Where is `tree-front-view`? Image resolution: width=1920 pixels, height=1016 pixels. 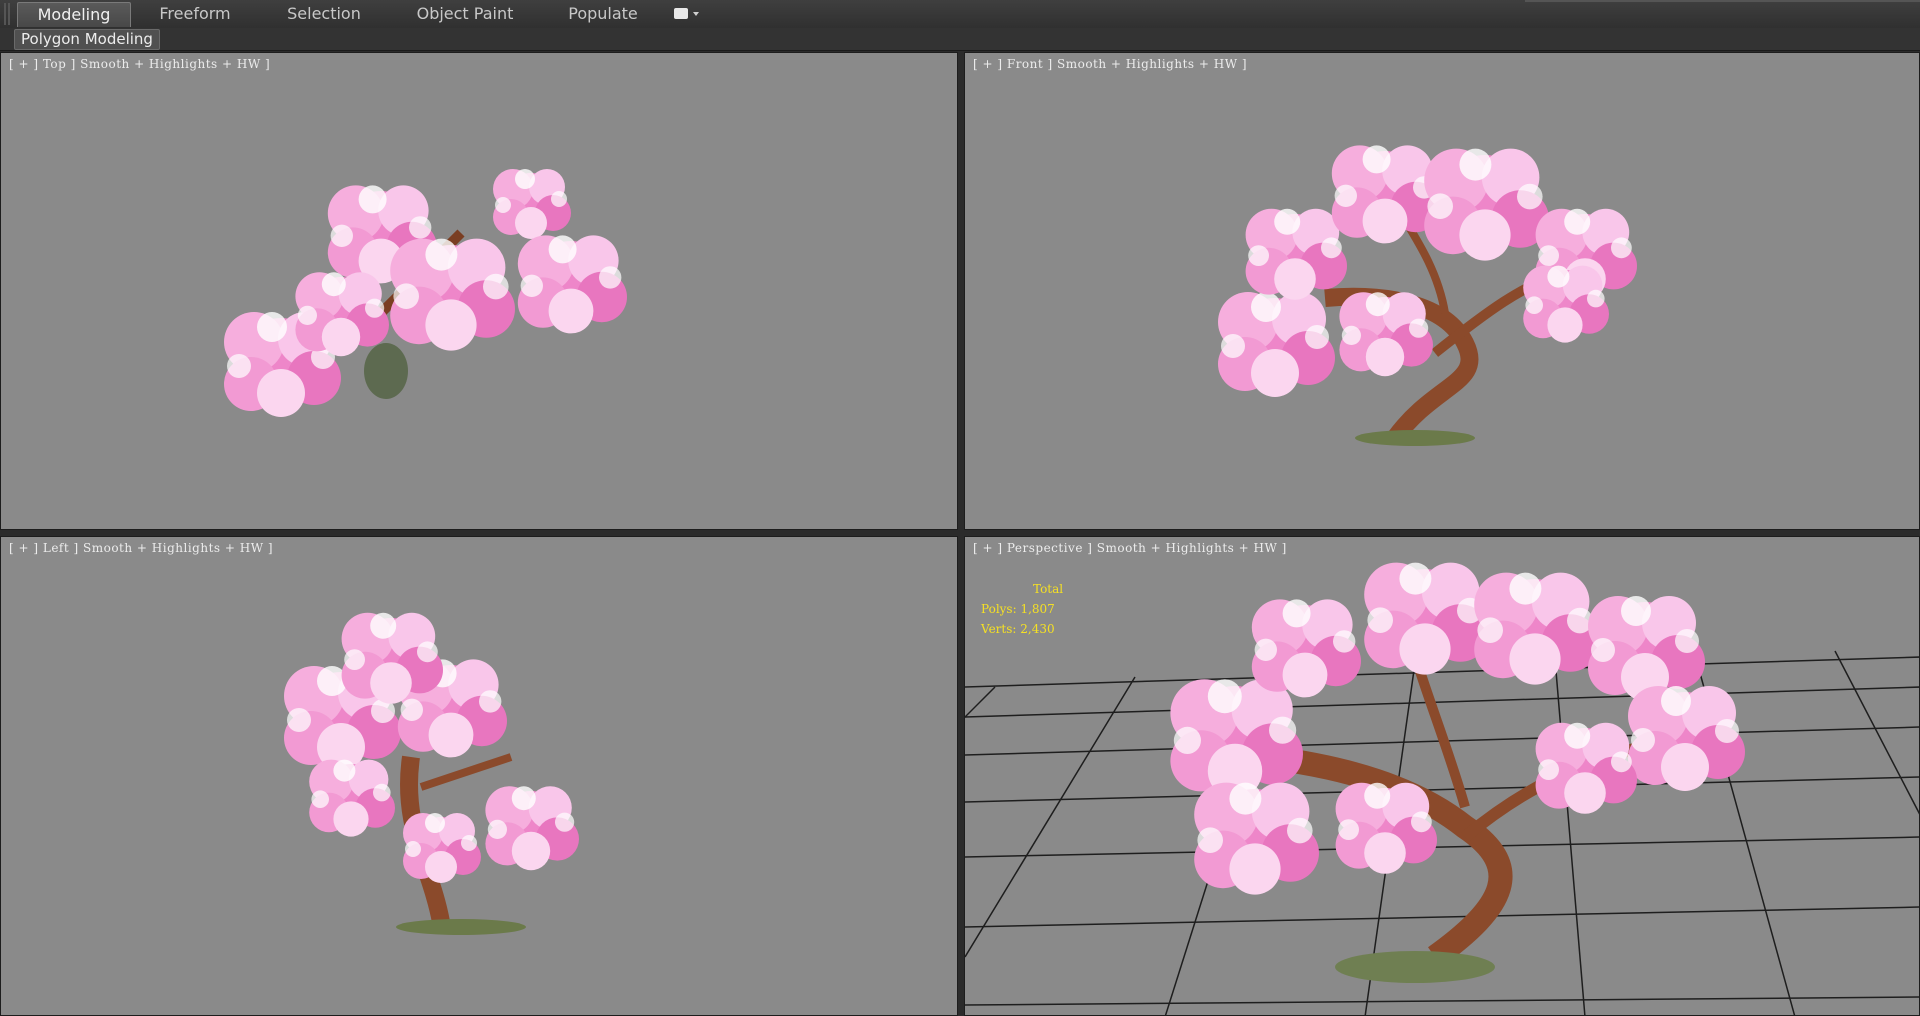 tree-front-view is located at coordinates (1427, 295).